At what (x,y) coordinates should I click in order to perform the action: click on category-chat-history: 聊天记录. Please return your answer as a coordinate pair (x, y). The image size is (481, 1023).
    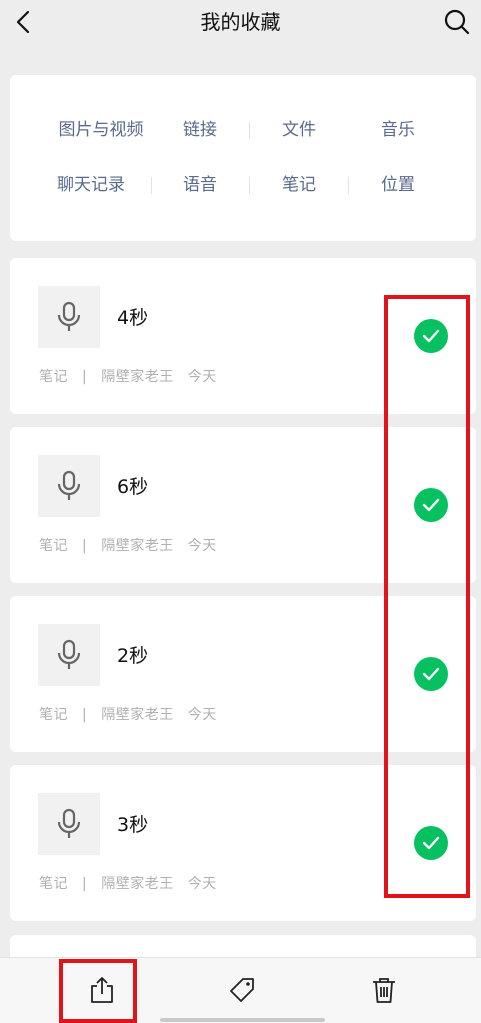
    Looking at the image, I should click on (91, 185).